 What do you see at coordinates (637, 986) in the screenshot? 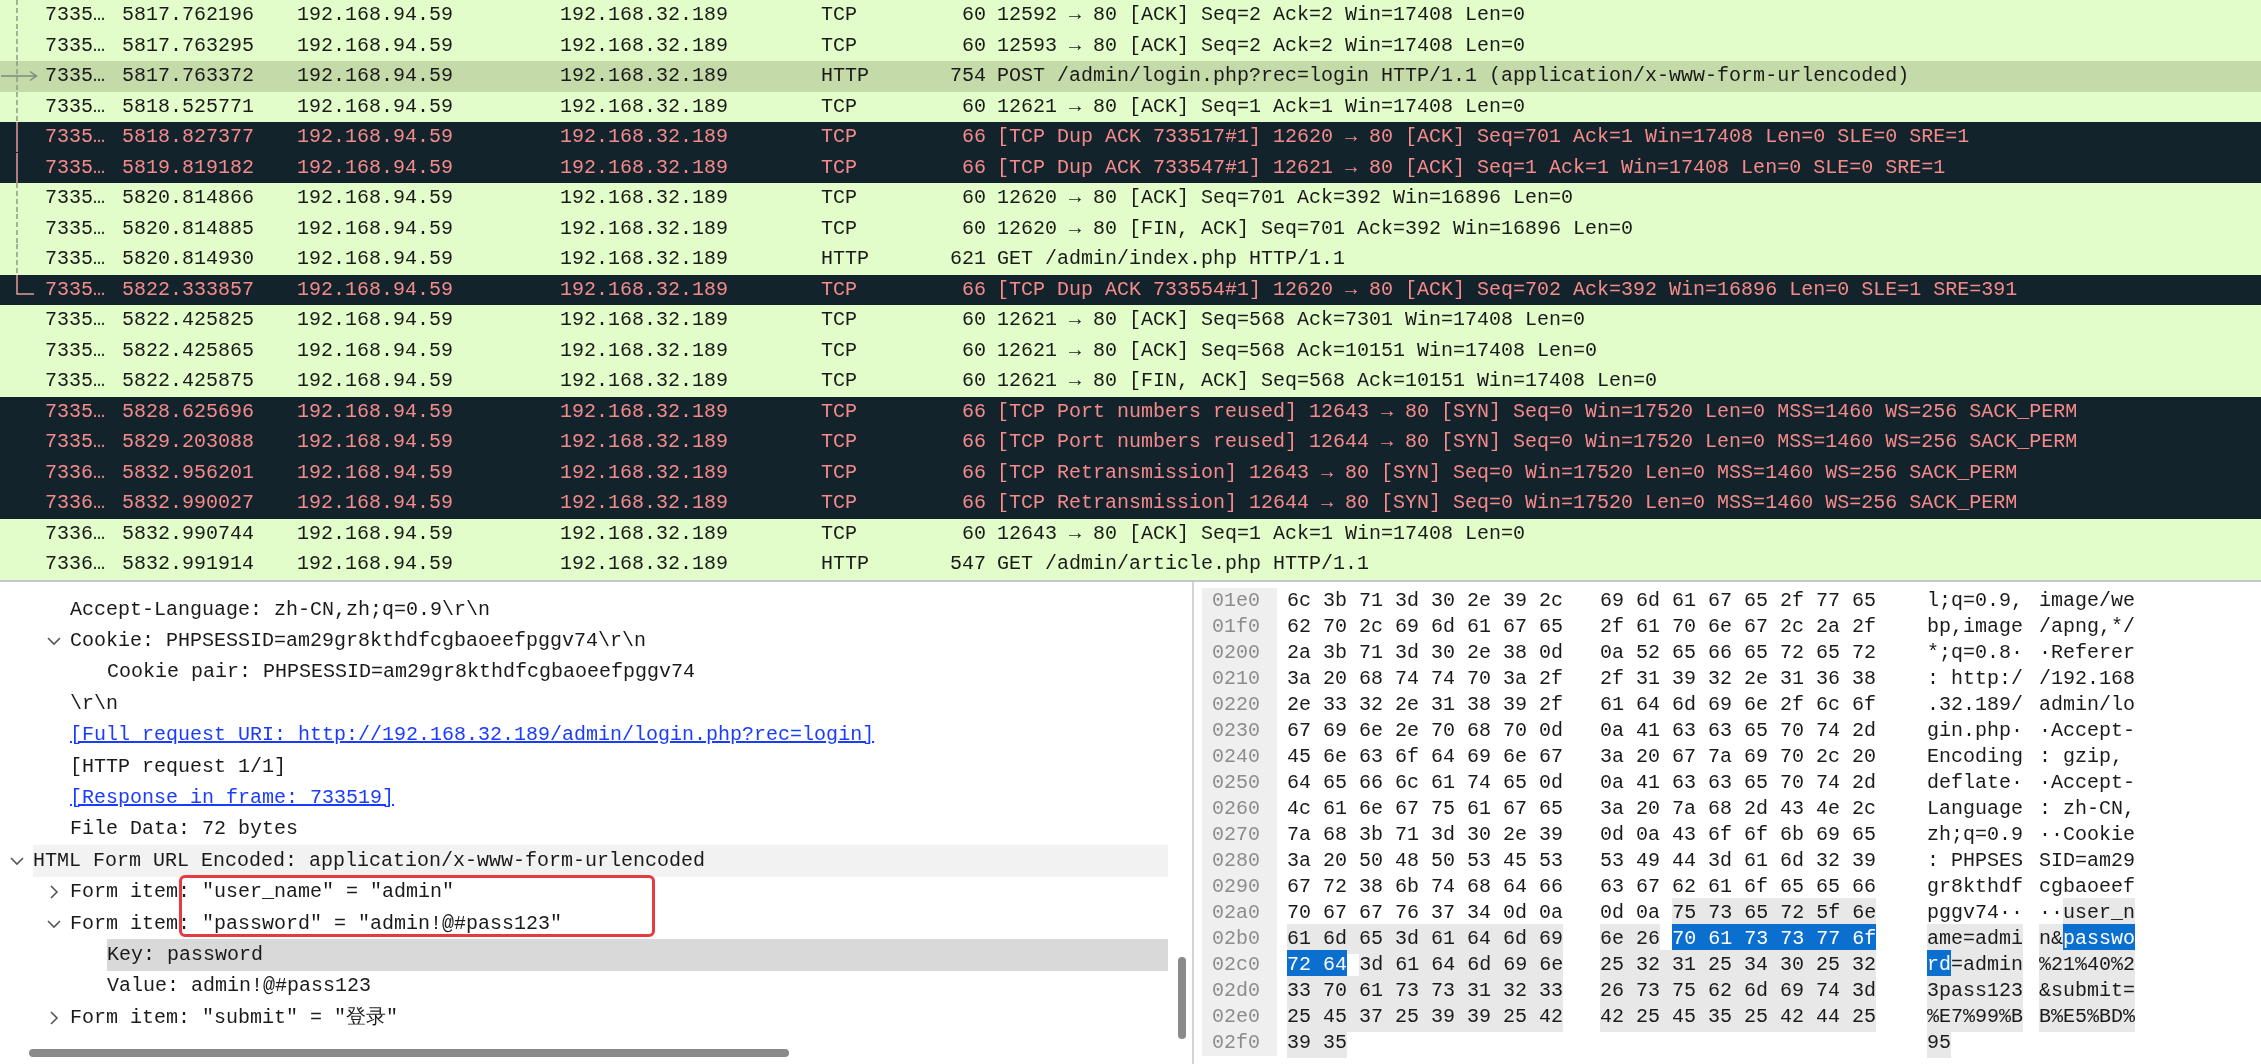
I see `tree-item: Value: admin!@#pass123` at bounding box center [637, 986].